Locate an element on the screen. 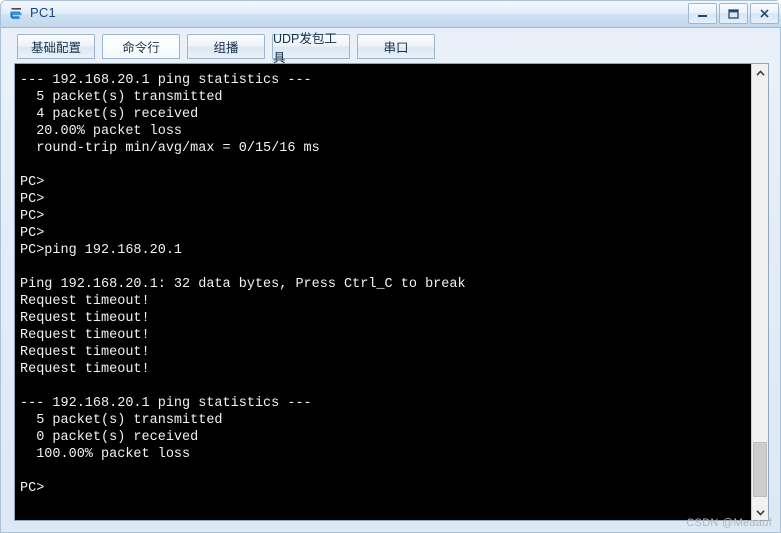  tab-label: 组播 is located at coordinates (226, 48).